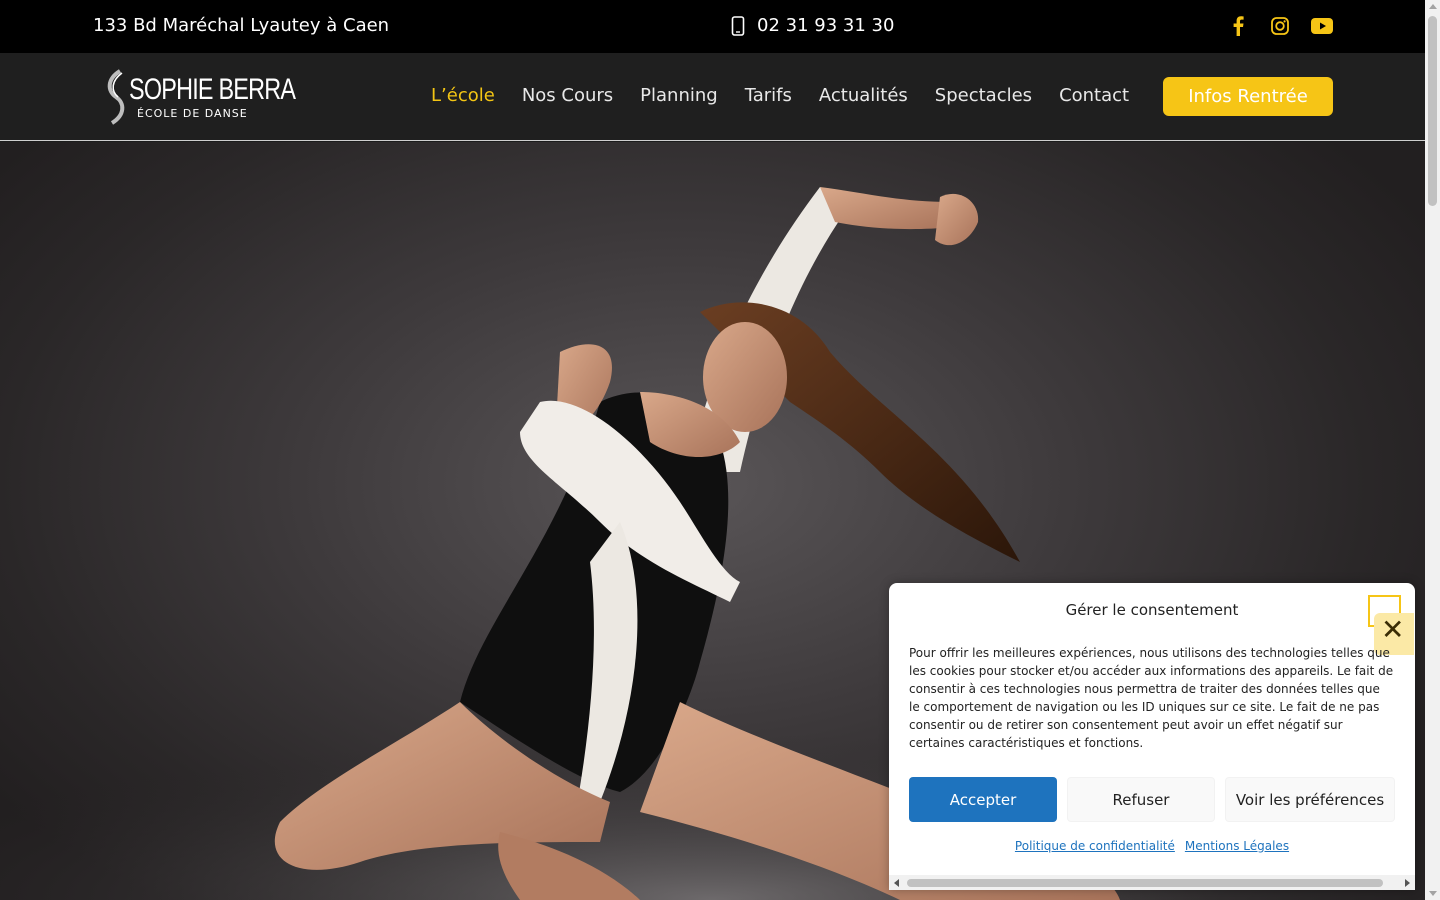 Image resolution: width=1440 pixels, height=900 pixels. What do you see at coordinates (192, 113) in the screenshot?
I see `logo-subtitle: ÉCOLE DE DANSE` at bounding box center [192, 113].